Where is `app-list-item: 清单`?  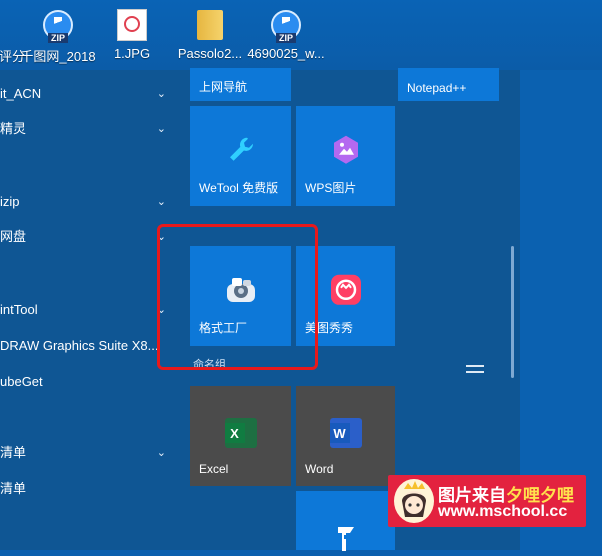
app-list-item: 清单 is located at coordinates (90, 489).